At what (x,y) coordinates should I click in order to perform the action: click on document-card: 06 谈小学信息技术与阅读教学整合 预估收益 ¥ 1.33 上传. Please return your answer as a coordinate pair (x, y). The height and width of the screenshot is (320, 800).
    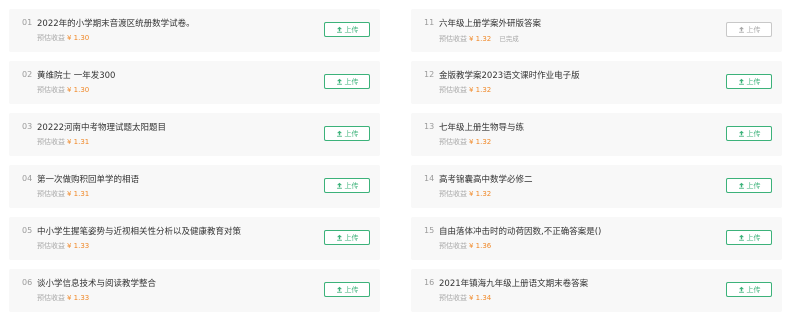
    Looking at the image, I should click on (194, 290).